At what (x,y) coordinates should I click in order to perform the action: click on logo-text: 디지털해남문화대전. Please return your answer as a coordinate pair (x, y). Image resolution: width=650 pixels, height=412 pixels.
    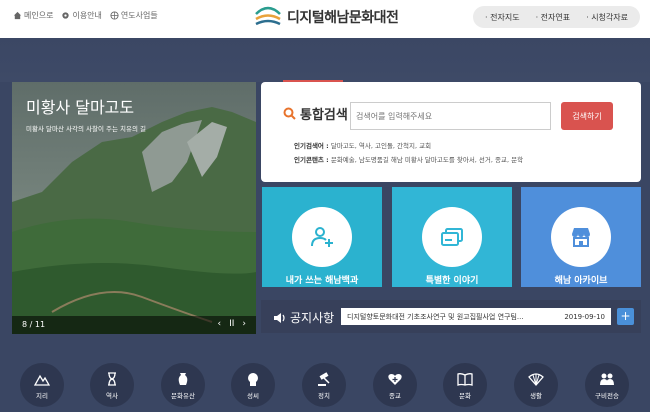
    Looking at the image, I should click on (343, 18).